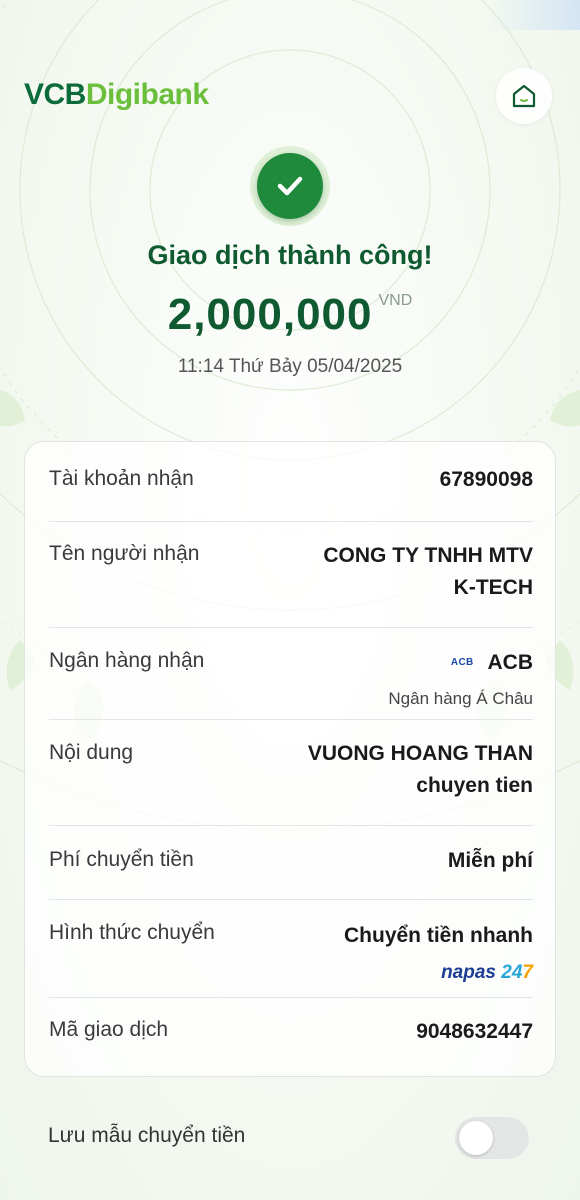 This screenshot has width=580, height=1200. Describe the element at coordinates (291, 575) in the screenshot. I see `detail-row-recipient-name: Tên người nhận CONG TY TNHH MTV K-TECH` at that location.